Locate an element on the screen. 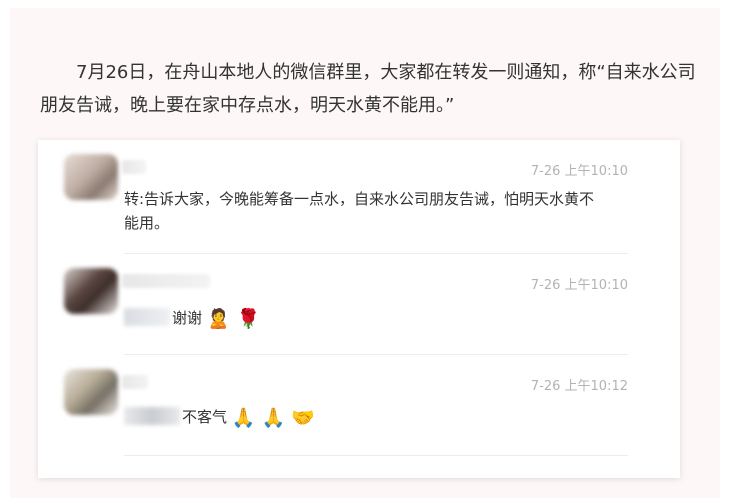 The image size is (748, 498). message-content: 不客气 🙏 🙏 🤝 is located at coordinates (374, 417).